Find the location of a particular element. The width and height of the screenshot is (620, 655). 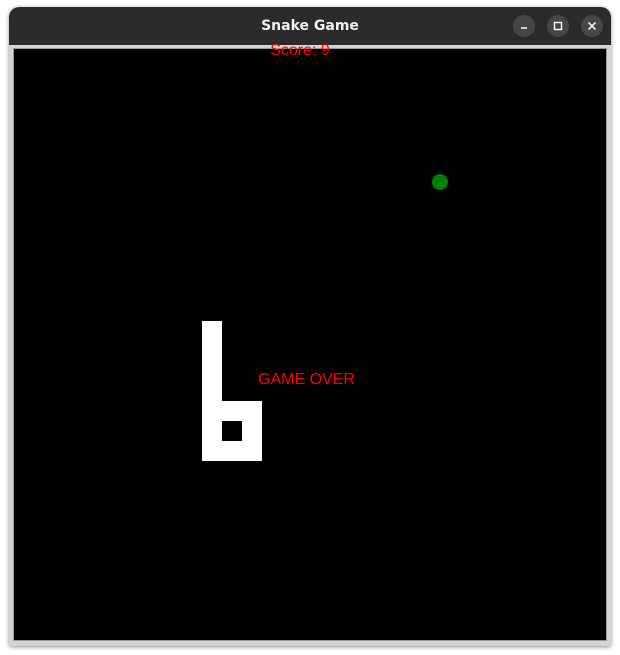

close-icon is located at coordinates (592, 26).